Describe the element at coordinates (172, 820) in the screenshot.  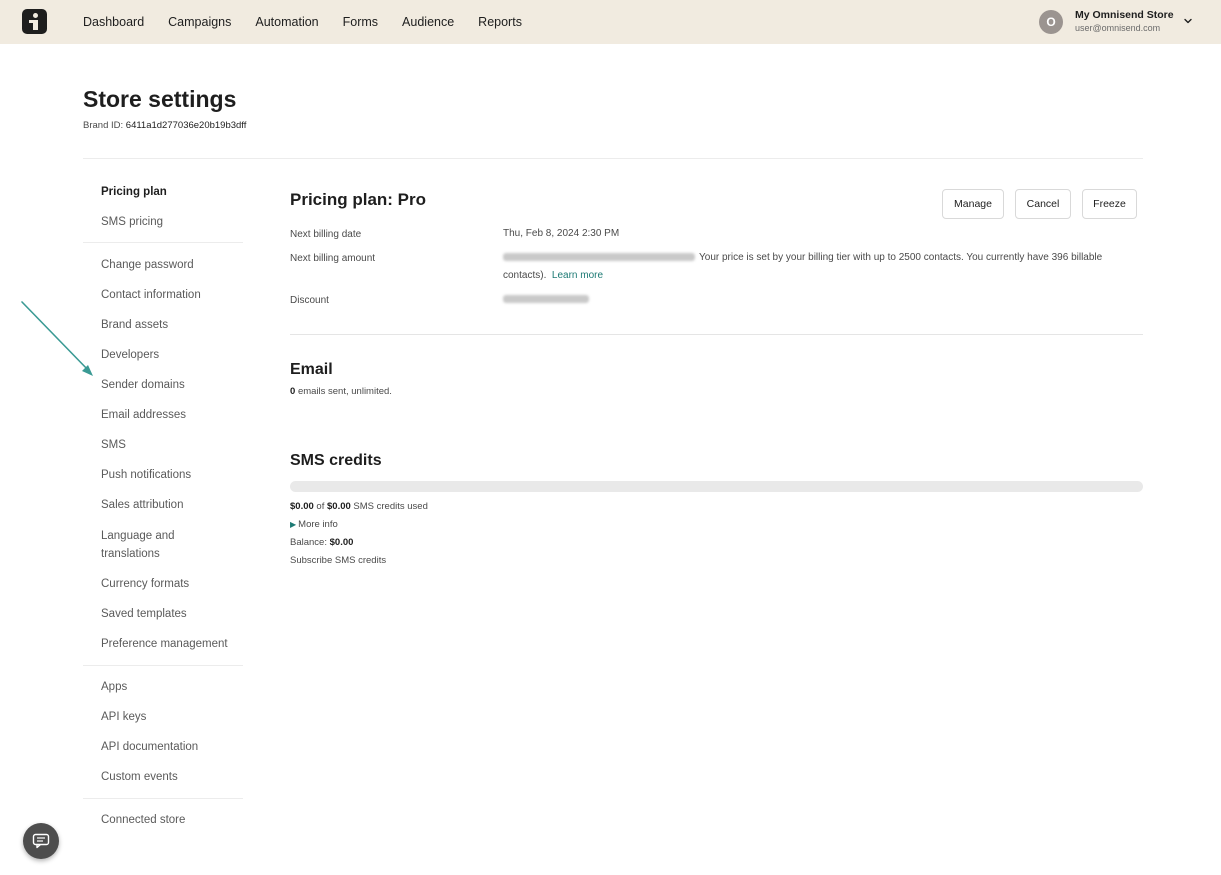
I see `sidebar-item-connected-store: Connected store` at that location.